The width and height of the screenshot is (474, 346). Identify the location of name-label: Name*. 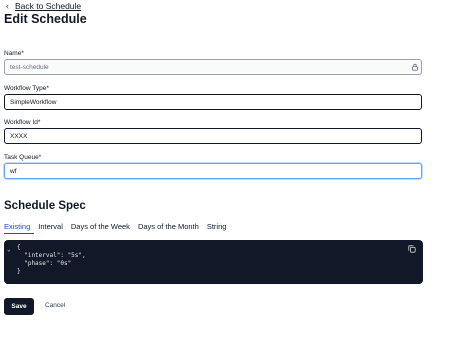
(14, 53).